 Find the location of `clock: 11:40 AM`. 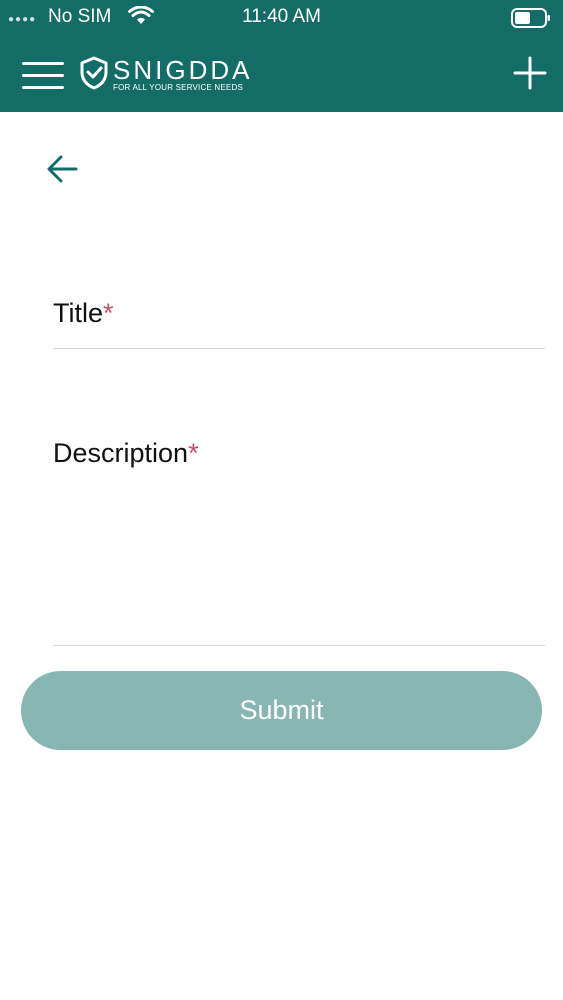

clock: 11:40 AM is located at coordinates (281, 16).